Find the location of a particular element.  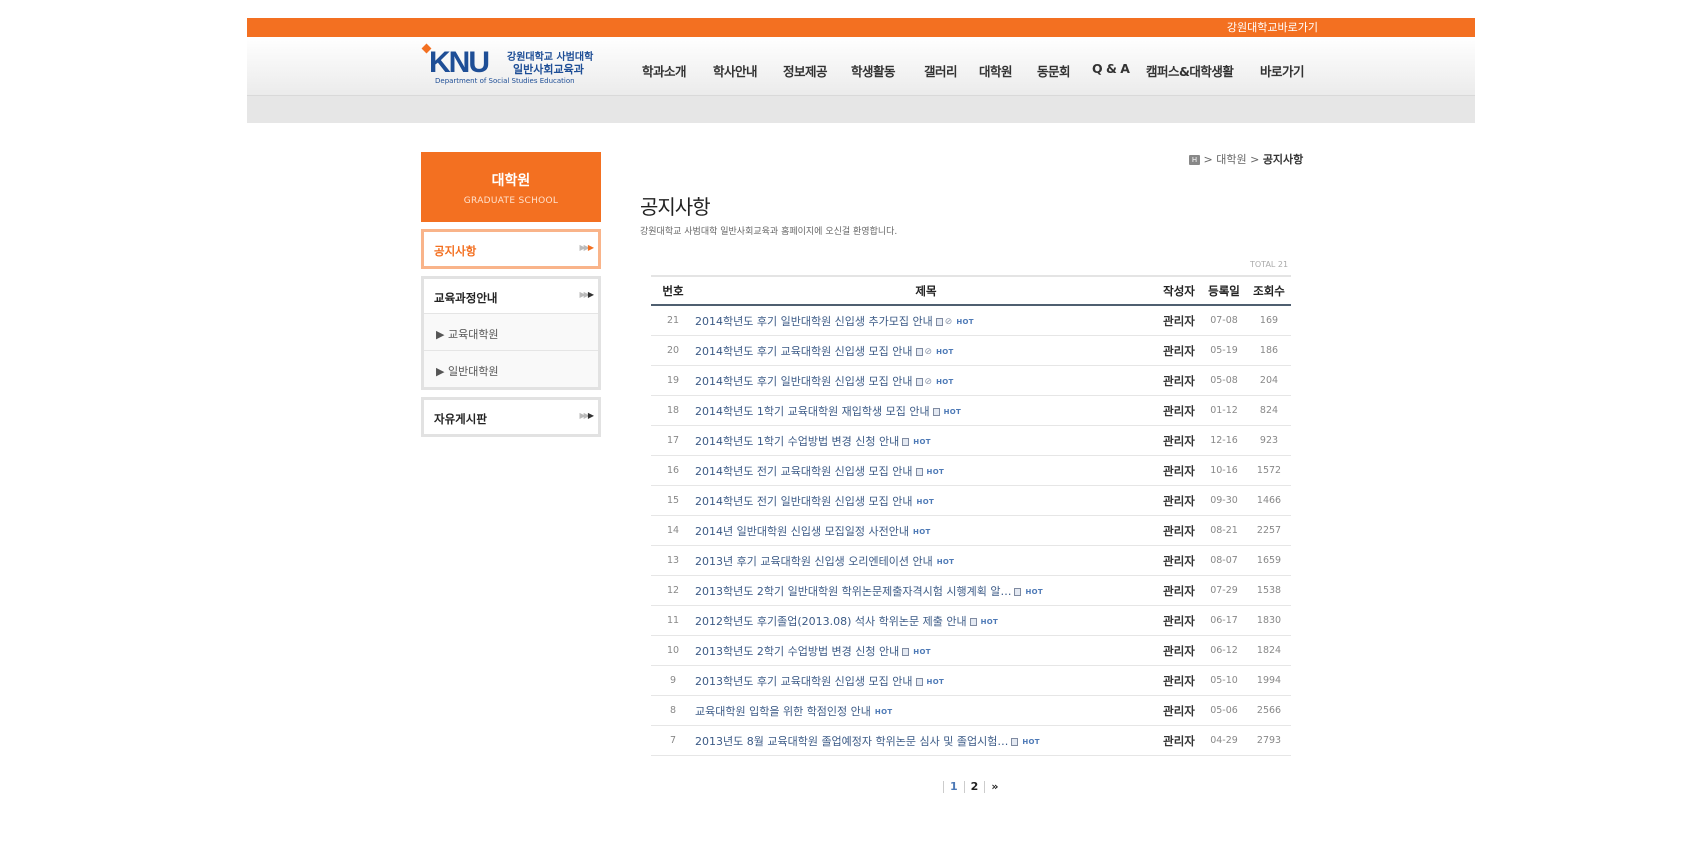

row-subject: 2014년 일반대학원 신입생 모집일정 사전안내 HOT is located at coordinates (926, 530).